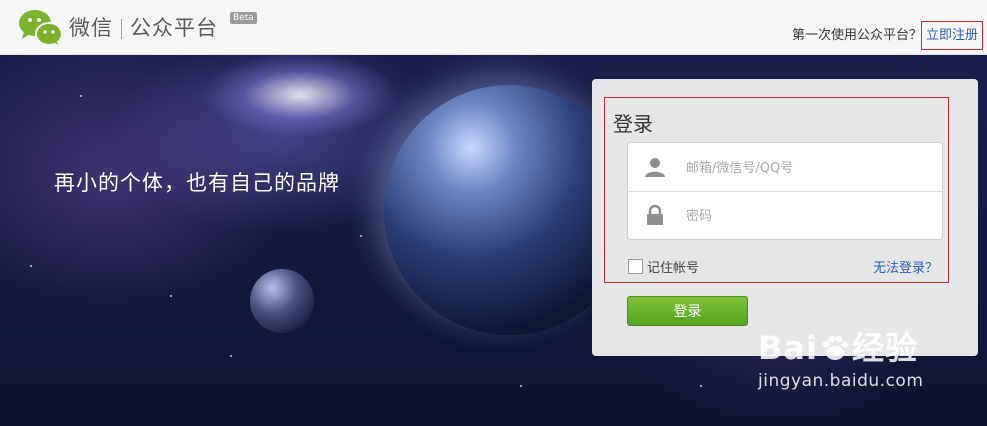  Describe the element at coordinates (197, 183) in the screenshot. I see `hero-slogan: 再小的个体，也有自己的品牌` at that location.